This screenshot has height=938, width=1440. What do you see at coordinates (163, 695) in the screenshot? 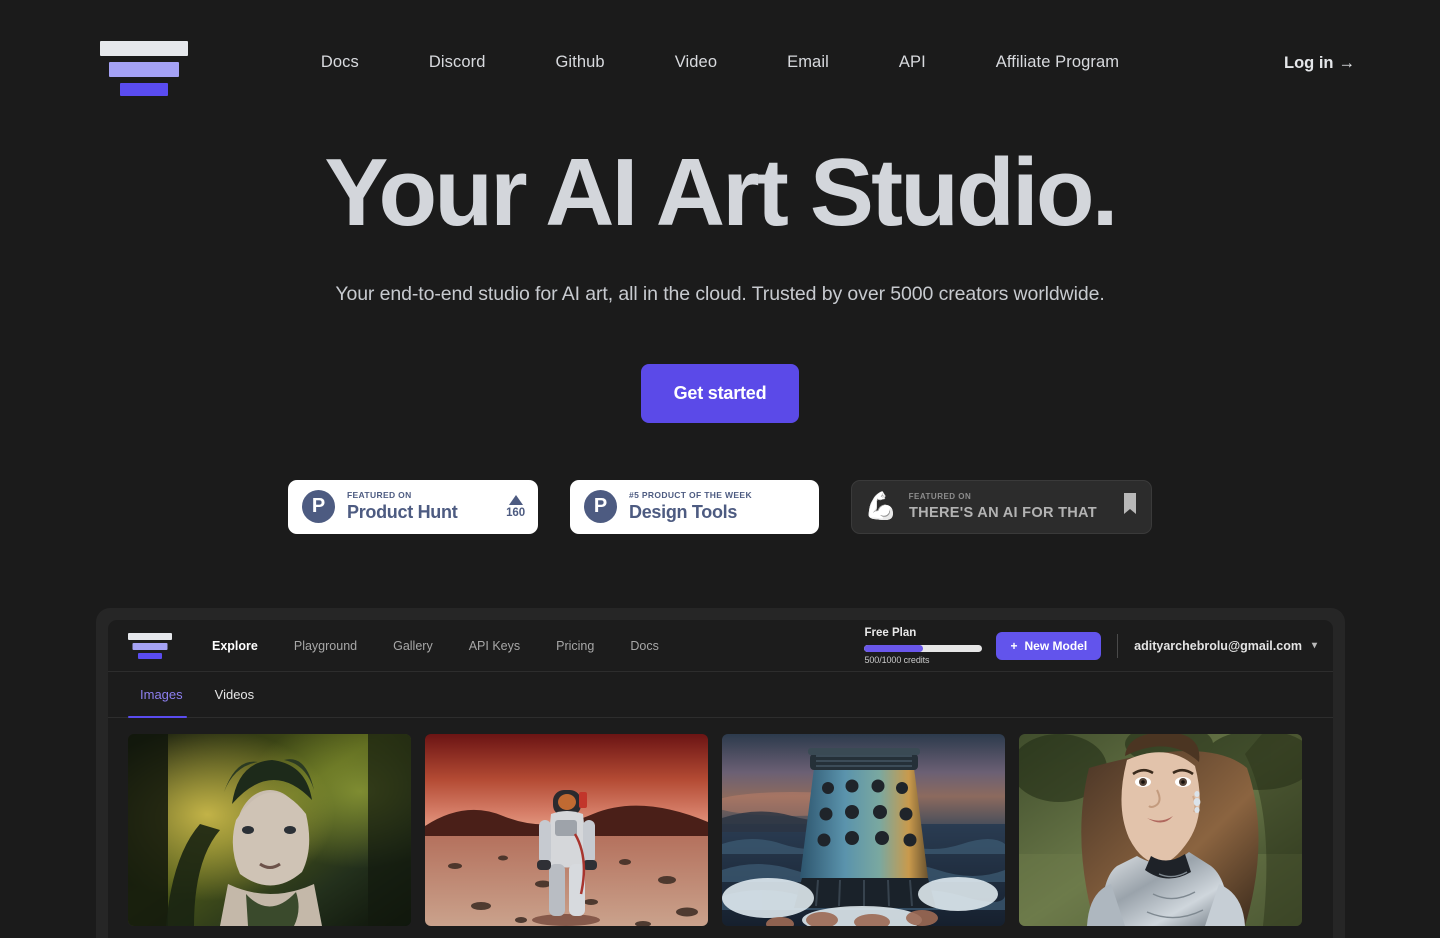
I see `tab-images: Images` at bounding box center [163, 695].